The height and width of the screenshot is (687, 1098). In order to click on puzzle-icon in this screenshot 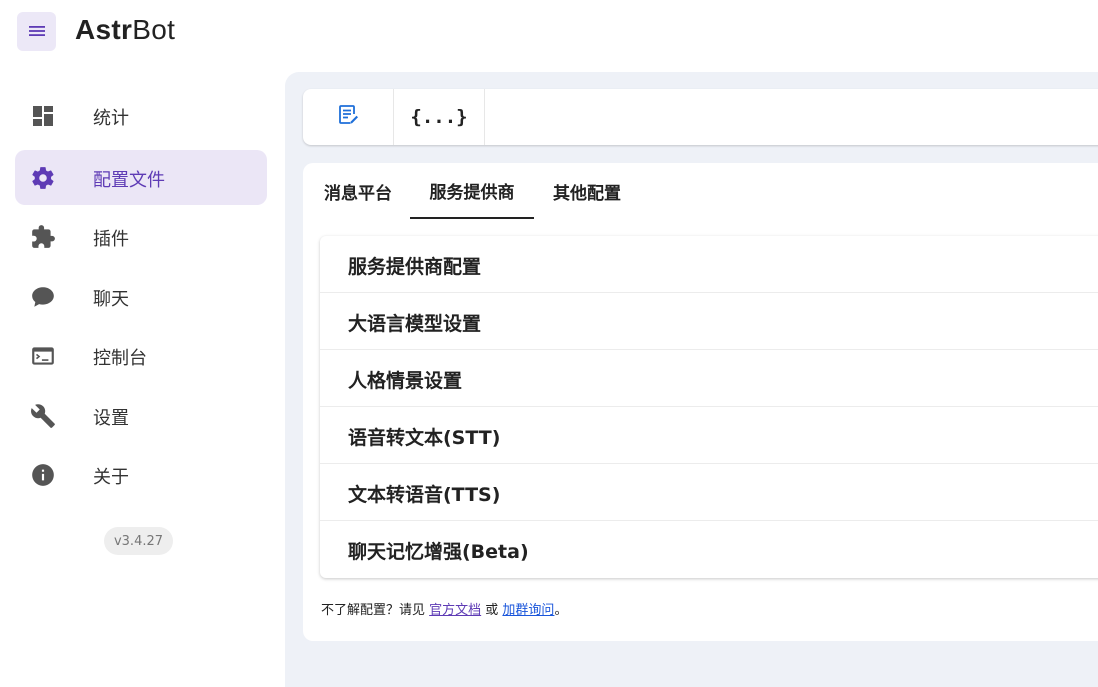, I will do `click(43, 237)`.